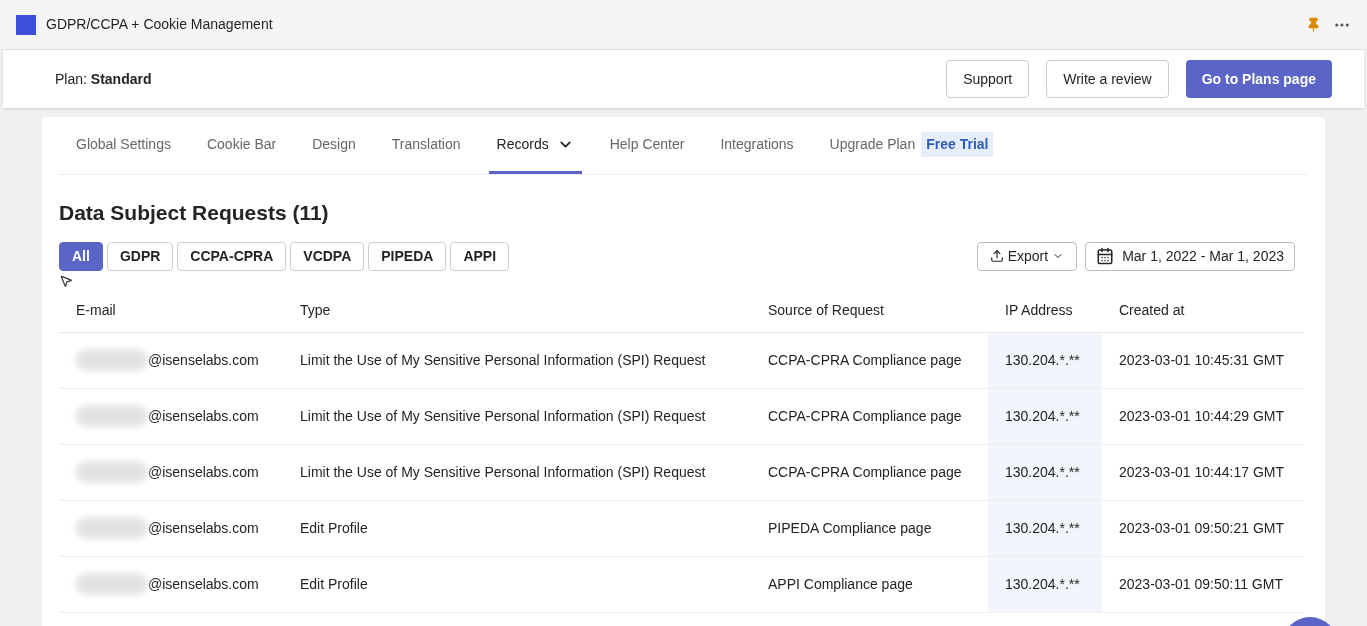 The height and width of the screenshot is (626, 1367). What do you see at coordinates (480, 256) in the screenshot?
I see `filter-chip: APPI` at bounding box center [480, 256].